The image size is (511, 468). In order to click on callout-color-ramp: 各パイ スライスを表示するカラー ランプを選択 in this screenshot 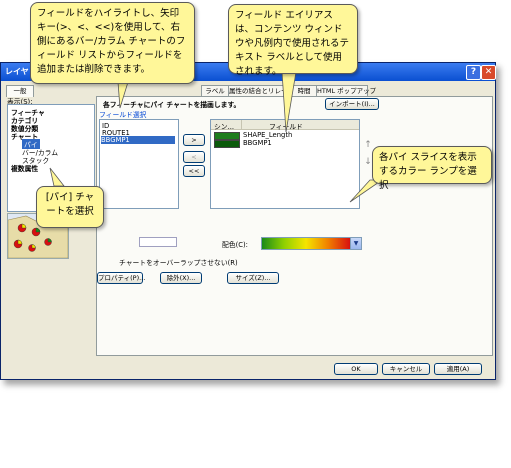, I will do `click(432, 168)`.